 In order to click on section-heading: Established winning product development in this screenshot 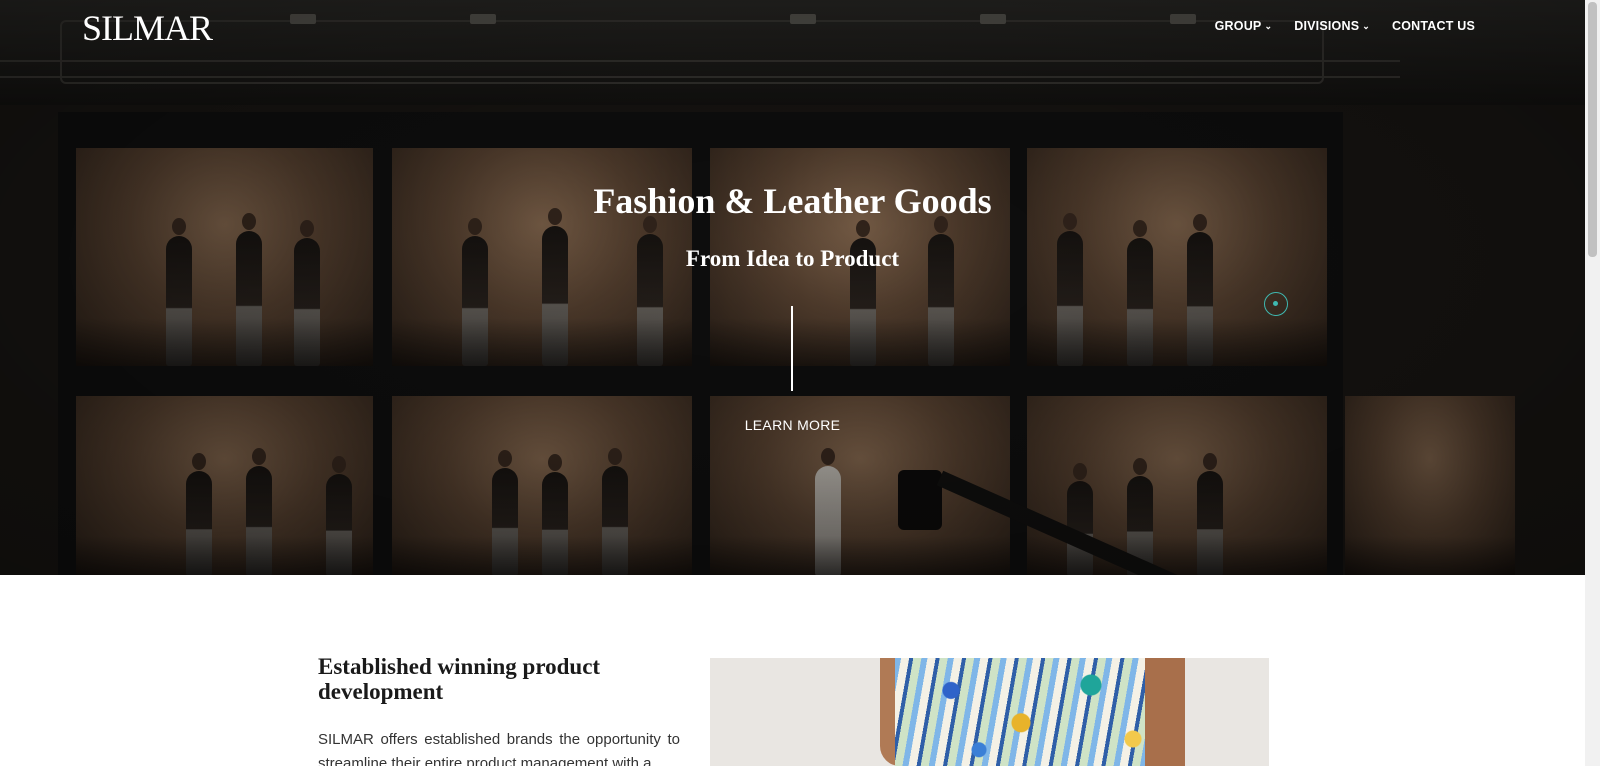, I will do `click(459, 679)`.